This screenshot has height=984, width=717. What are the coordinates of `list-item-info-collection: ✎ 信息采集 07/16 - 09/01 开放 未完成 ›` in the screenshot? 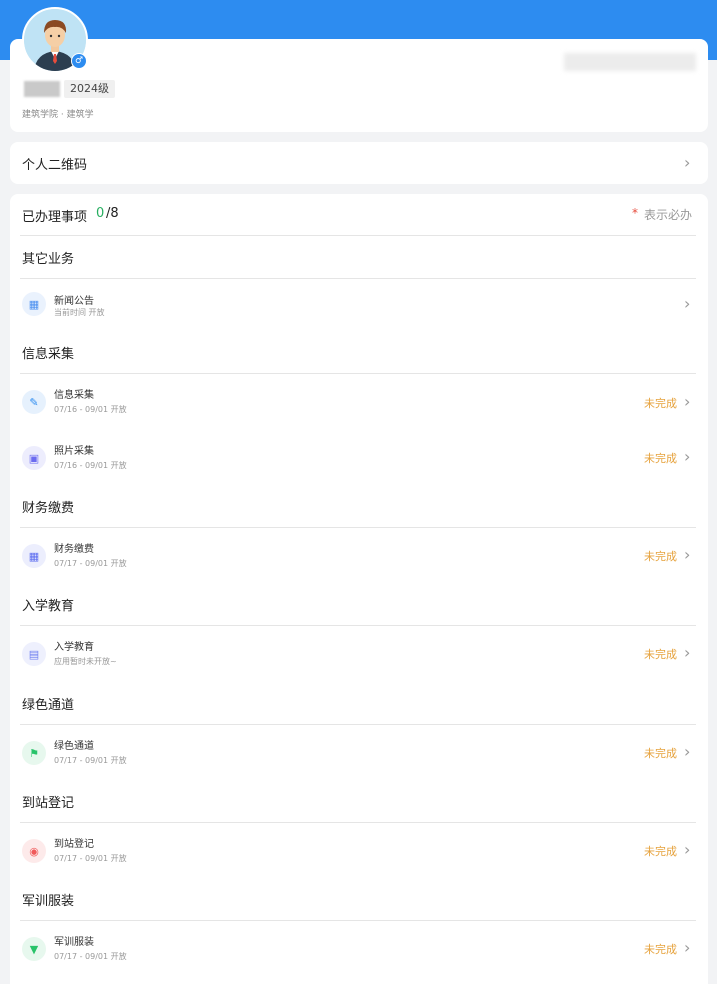 It's located at (359, 401).